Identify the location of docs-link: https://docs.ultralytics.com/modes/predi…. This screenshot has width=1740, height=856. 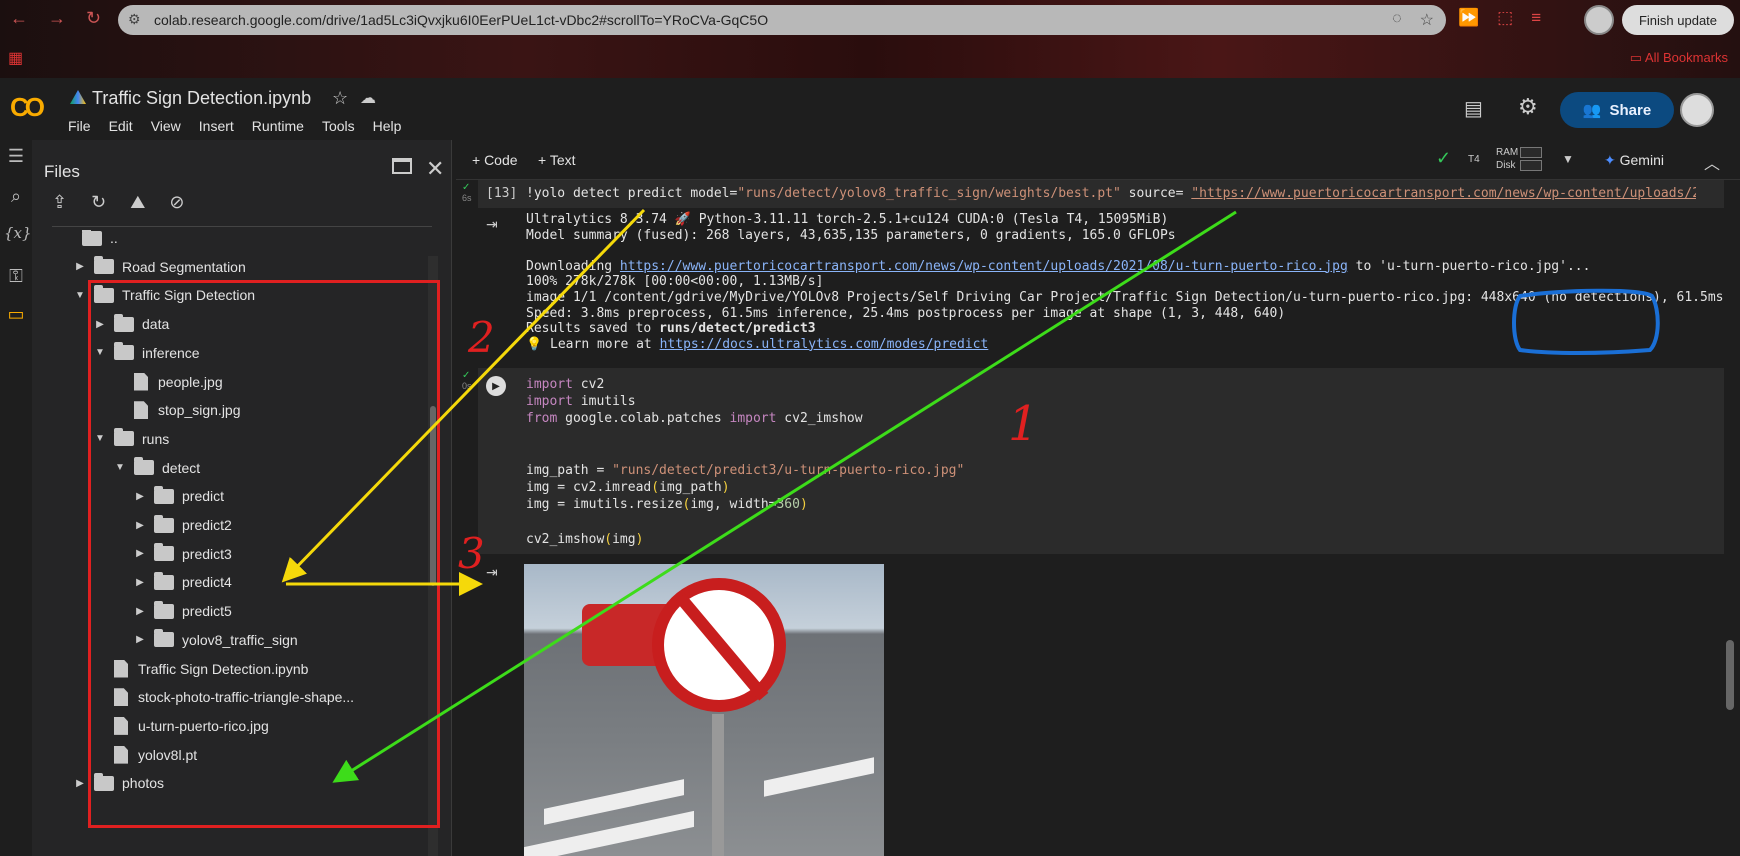
(824, 344).